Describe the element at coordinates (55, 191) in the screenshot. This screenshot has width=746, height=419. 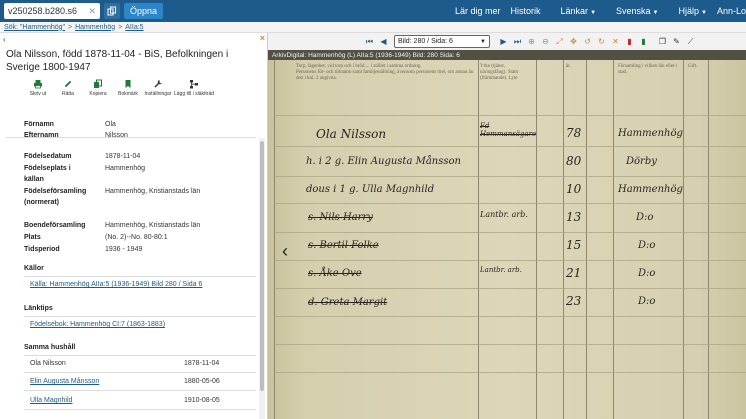
I see `birth-parish-label: Födelseförsamling` at that location.